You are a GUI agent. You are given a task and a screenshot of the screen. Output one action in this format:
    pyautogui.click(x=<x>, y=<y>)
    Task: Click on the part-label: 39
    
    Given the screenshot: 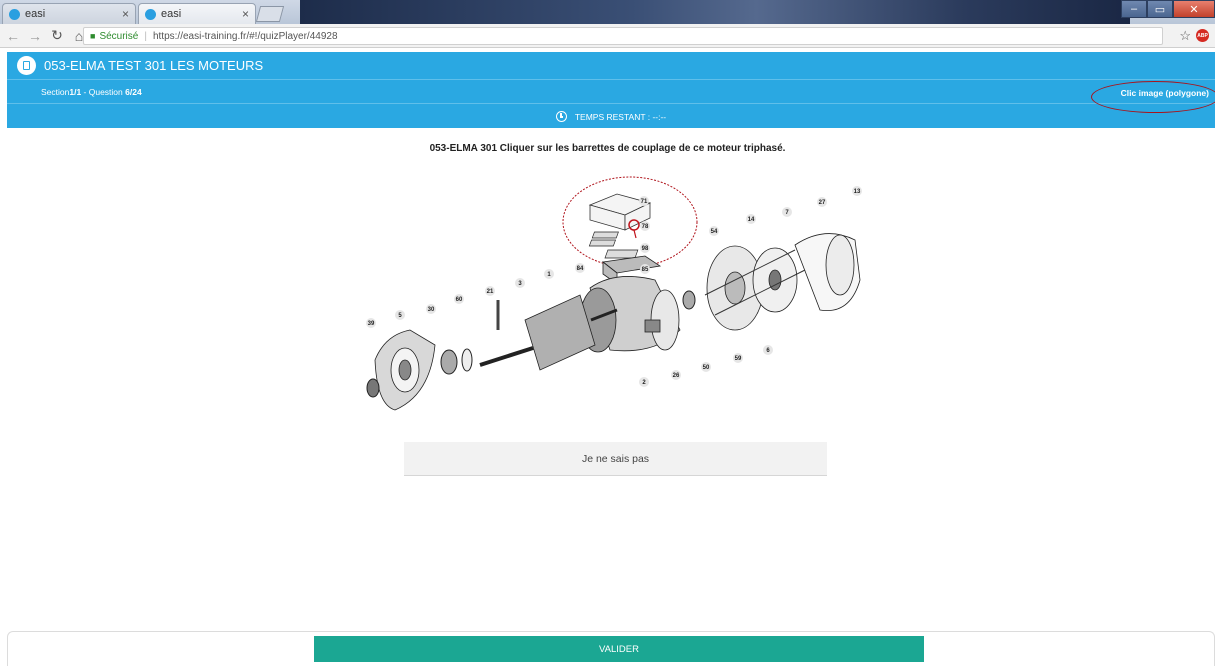 What is the action you would take?
    pyautogui.click(x=371, y=324)
    